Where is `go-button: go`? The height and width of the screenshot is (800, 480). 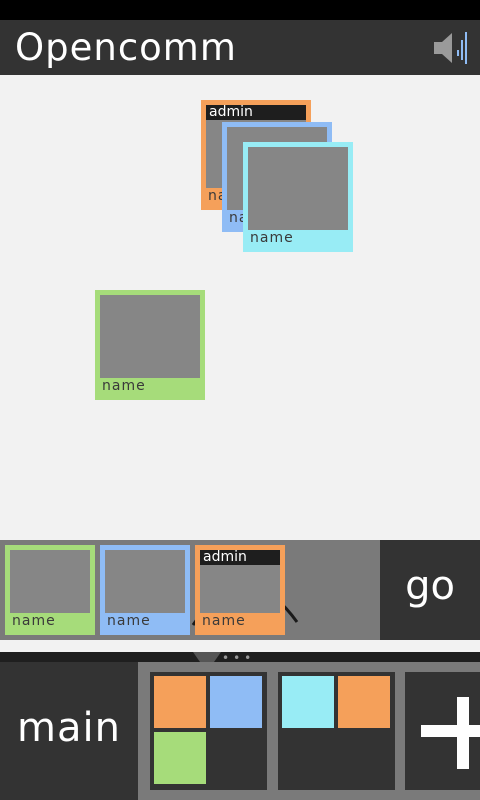 go-button: go is located at coordinates (430, 590).